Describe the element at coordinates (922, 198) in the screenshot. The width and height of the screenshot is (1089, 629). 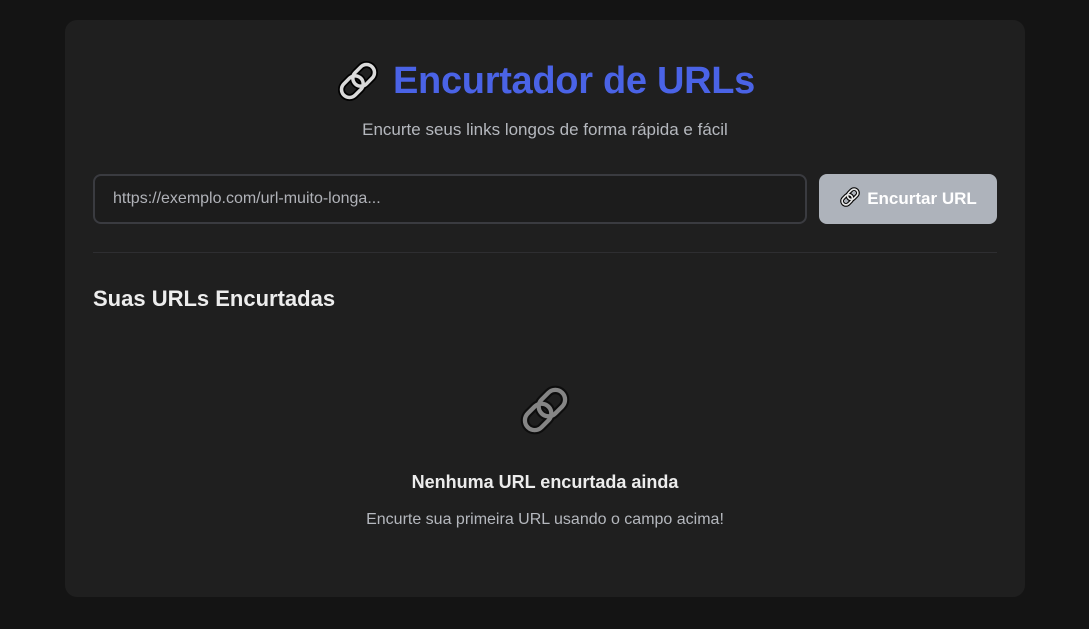
I see `shorten-button-label: Encurtar URL` at that location.